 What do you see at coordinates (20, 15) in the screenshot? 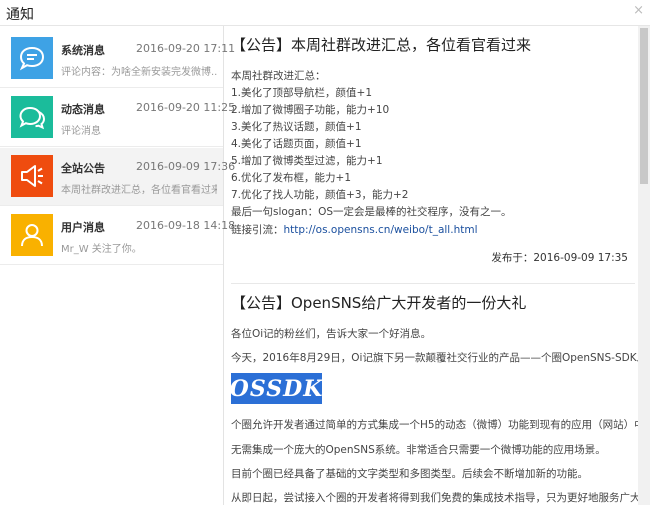
I see `dialog-title: 通知` at bounding box center [20, 15].